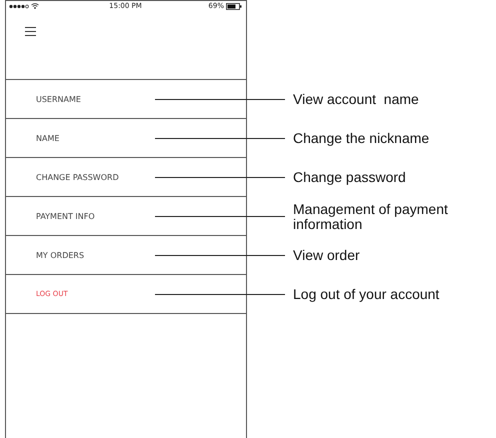  Describe the element at coordinates (30, 31) in the screenshot. I see `menu-icon` at that location.